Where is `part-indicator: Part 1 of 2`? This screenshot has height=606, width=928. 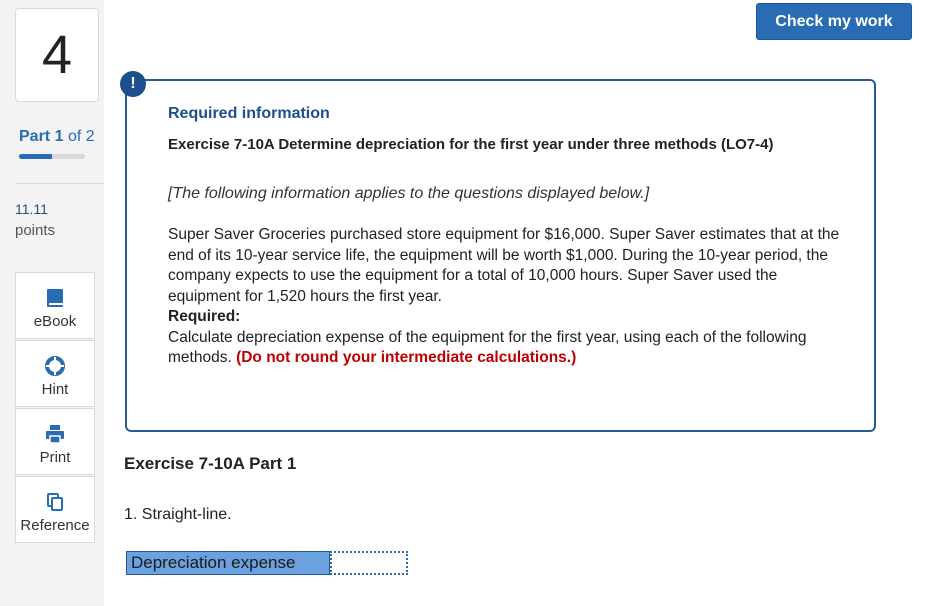
part-indicator: Part 1 of 2 is located at coordinates (57, 137).